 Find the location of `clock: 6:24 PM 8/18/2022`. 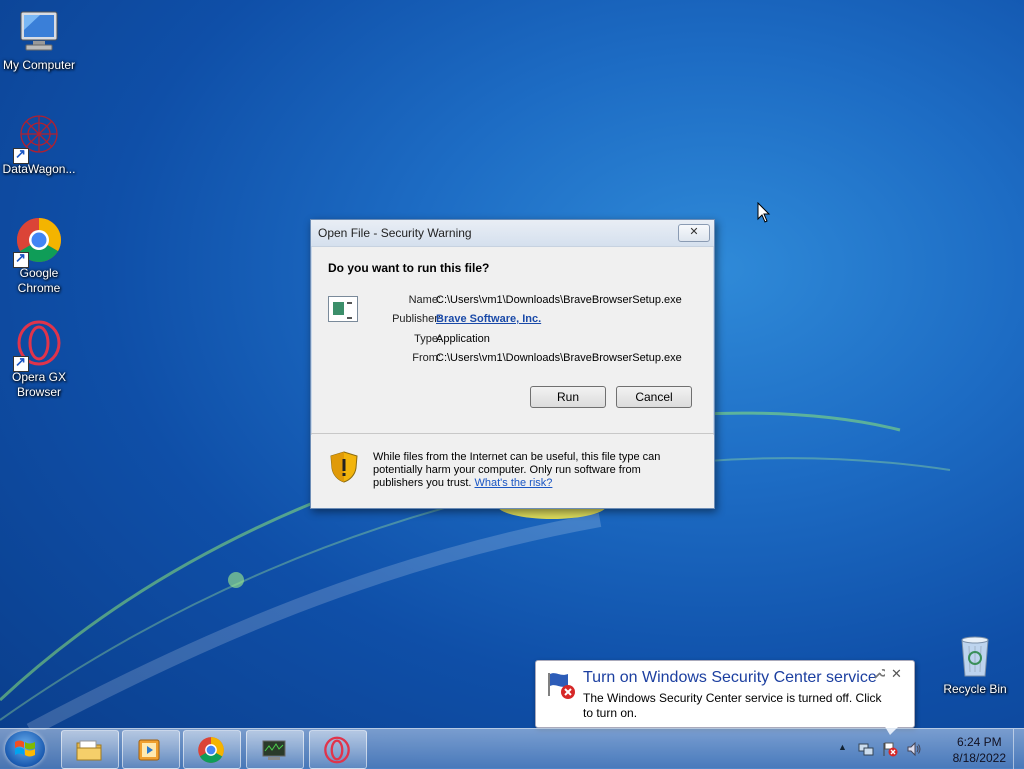

clock: 6:24 PM 8/18/2022 is located at coordinates (979, 750).